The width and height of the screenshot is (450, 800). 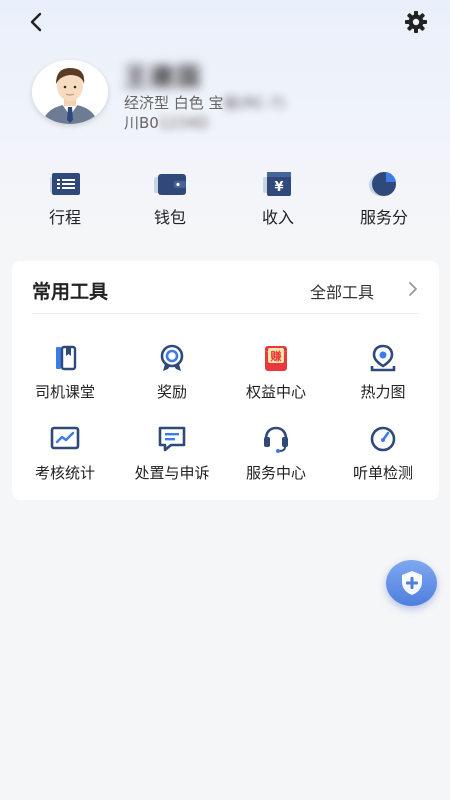 What do you see at coordinates (163, 77) in the screenshot?
I see `driver-name: 王建国` at bounding box center [163, 77].